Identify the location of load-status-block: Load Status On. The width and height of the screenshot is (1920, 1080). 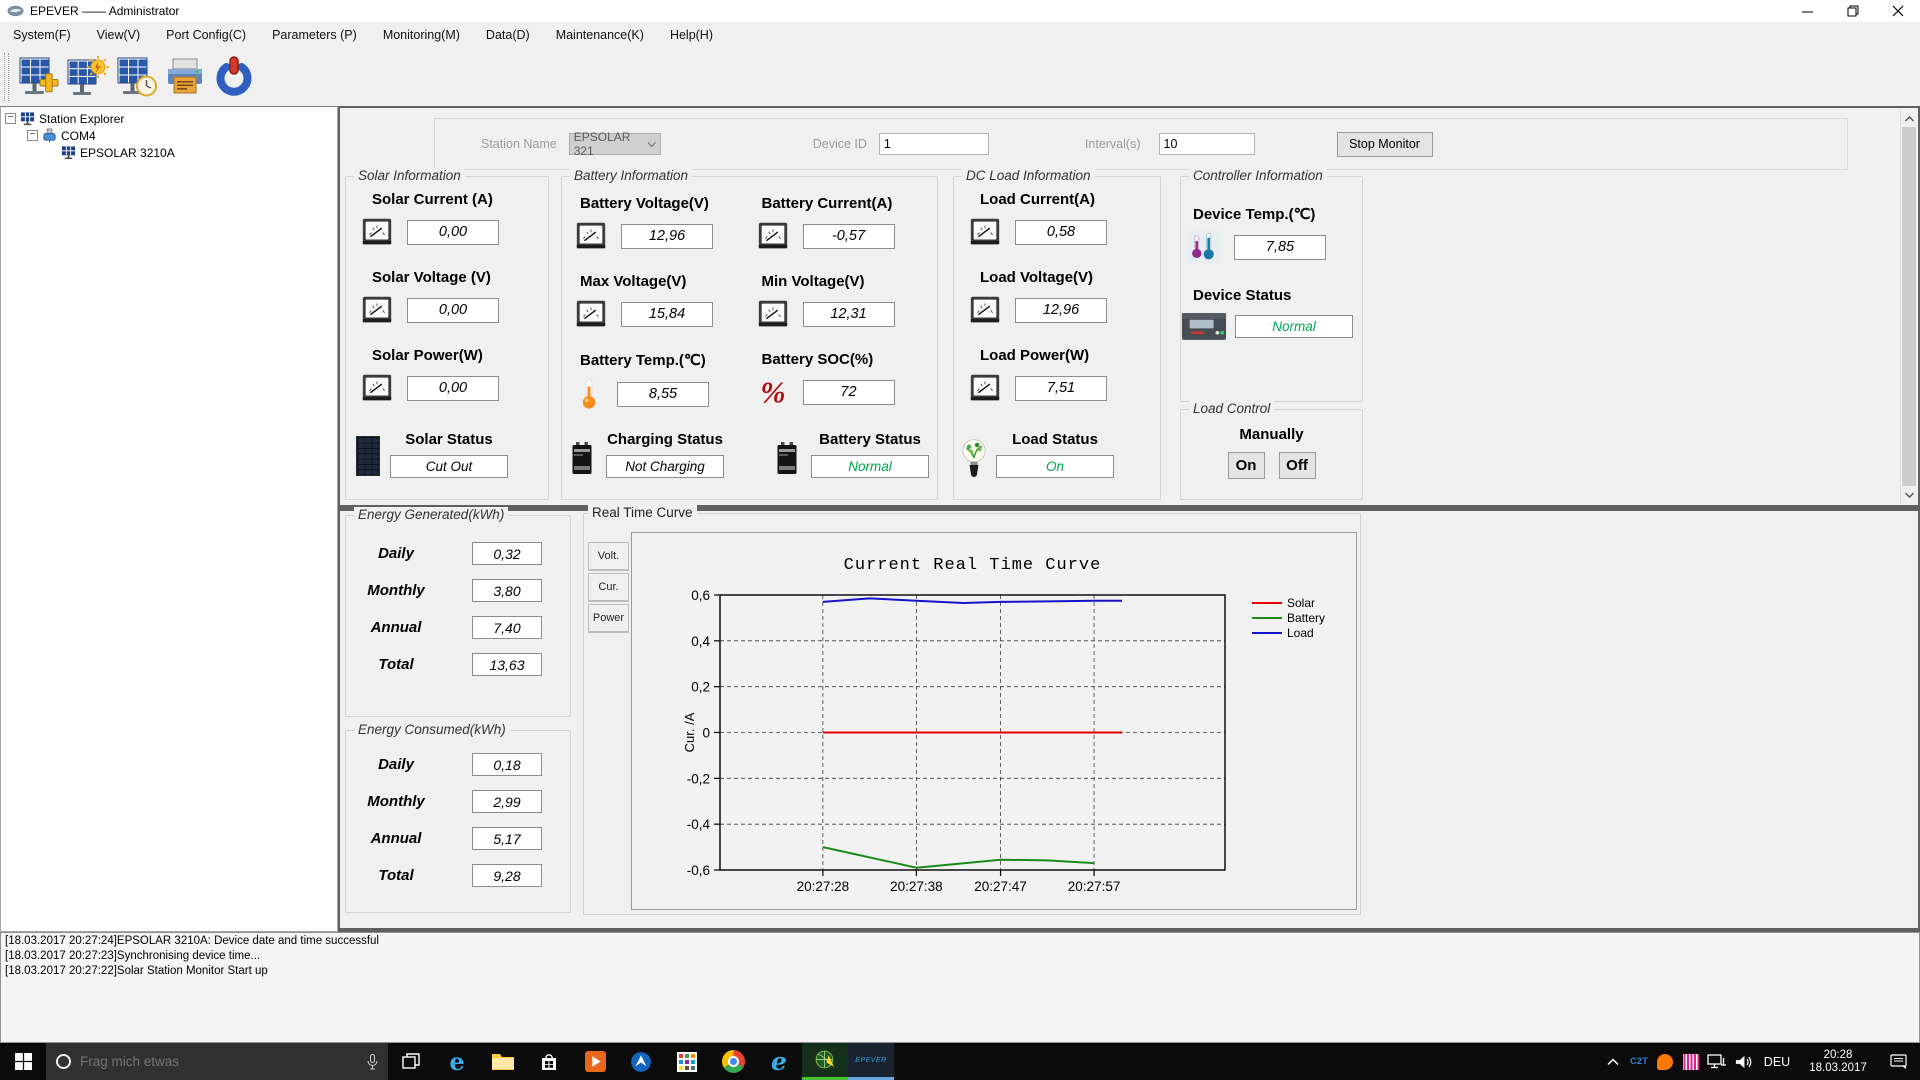
(1059, 454).